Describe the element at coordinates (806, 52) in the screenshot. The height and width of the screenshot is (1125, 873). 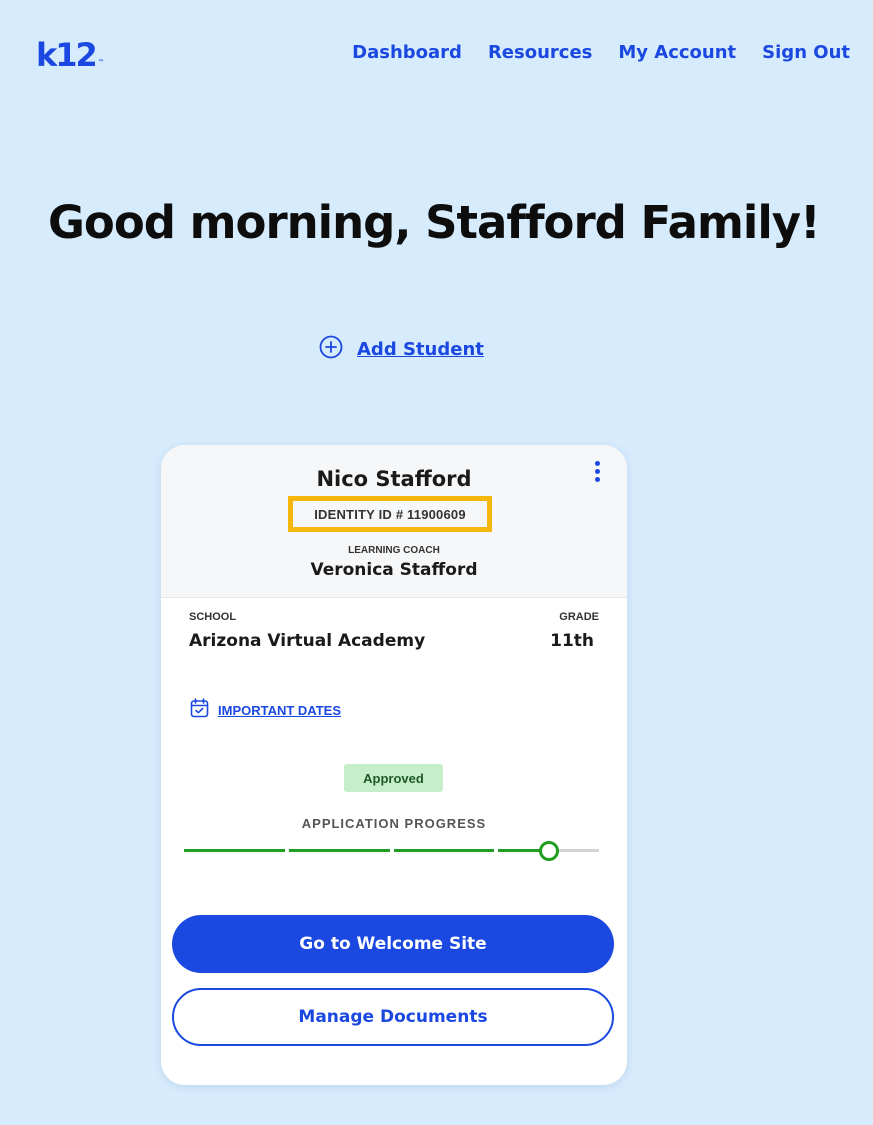
I see `nav-sign-out: Sign Out` at that location.